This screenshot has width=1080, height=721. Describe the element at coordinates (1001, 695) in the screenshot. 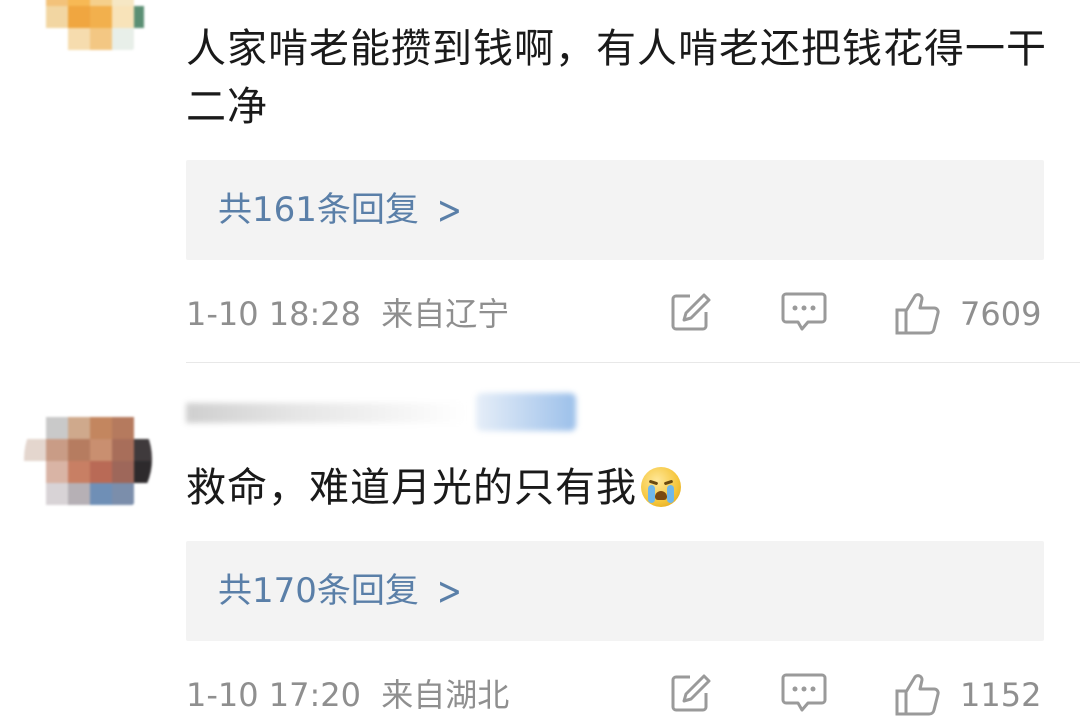

I see `like-count: 1152` at that location.